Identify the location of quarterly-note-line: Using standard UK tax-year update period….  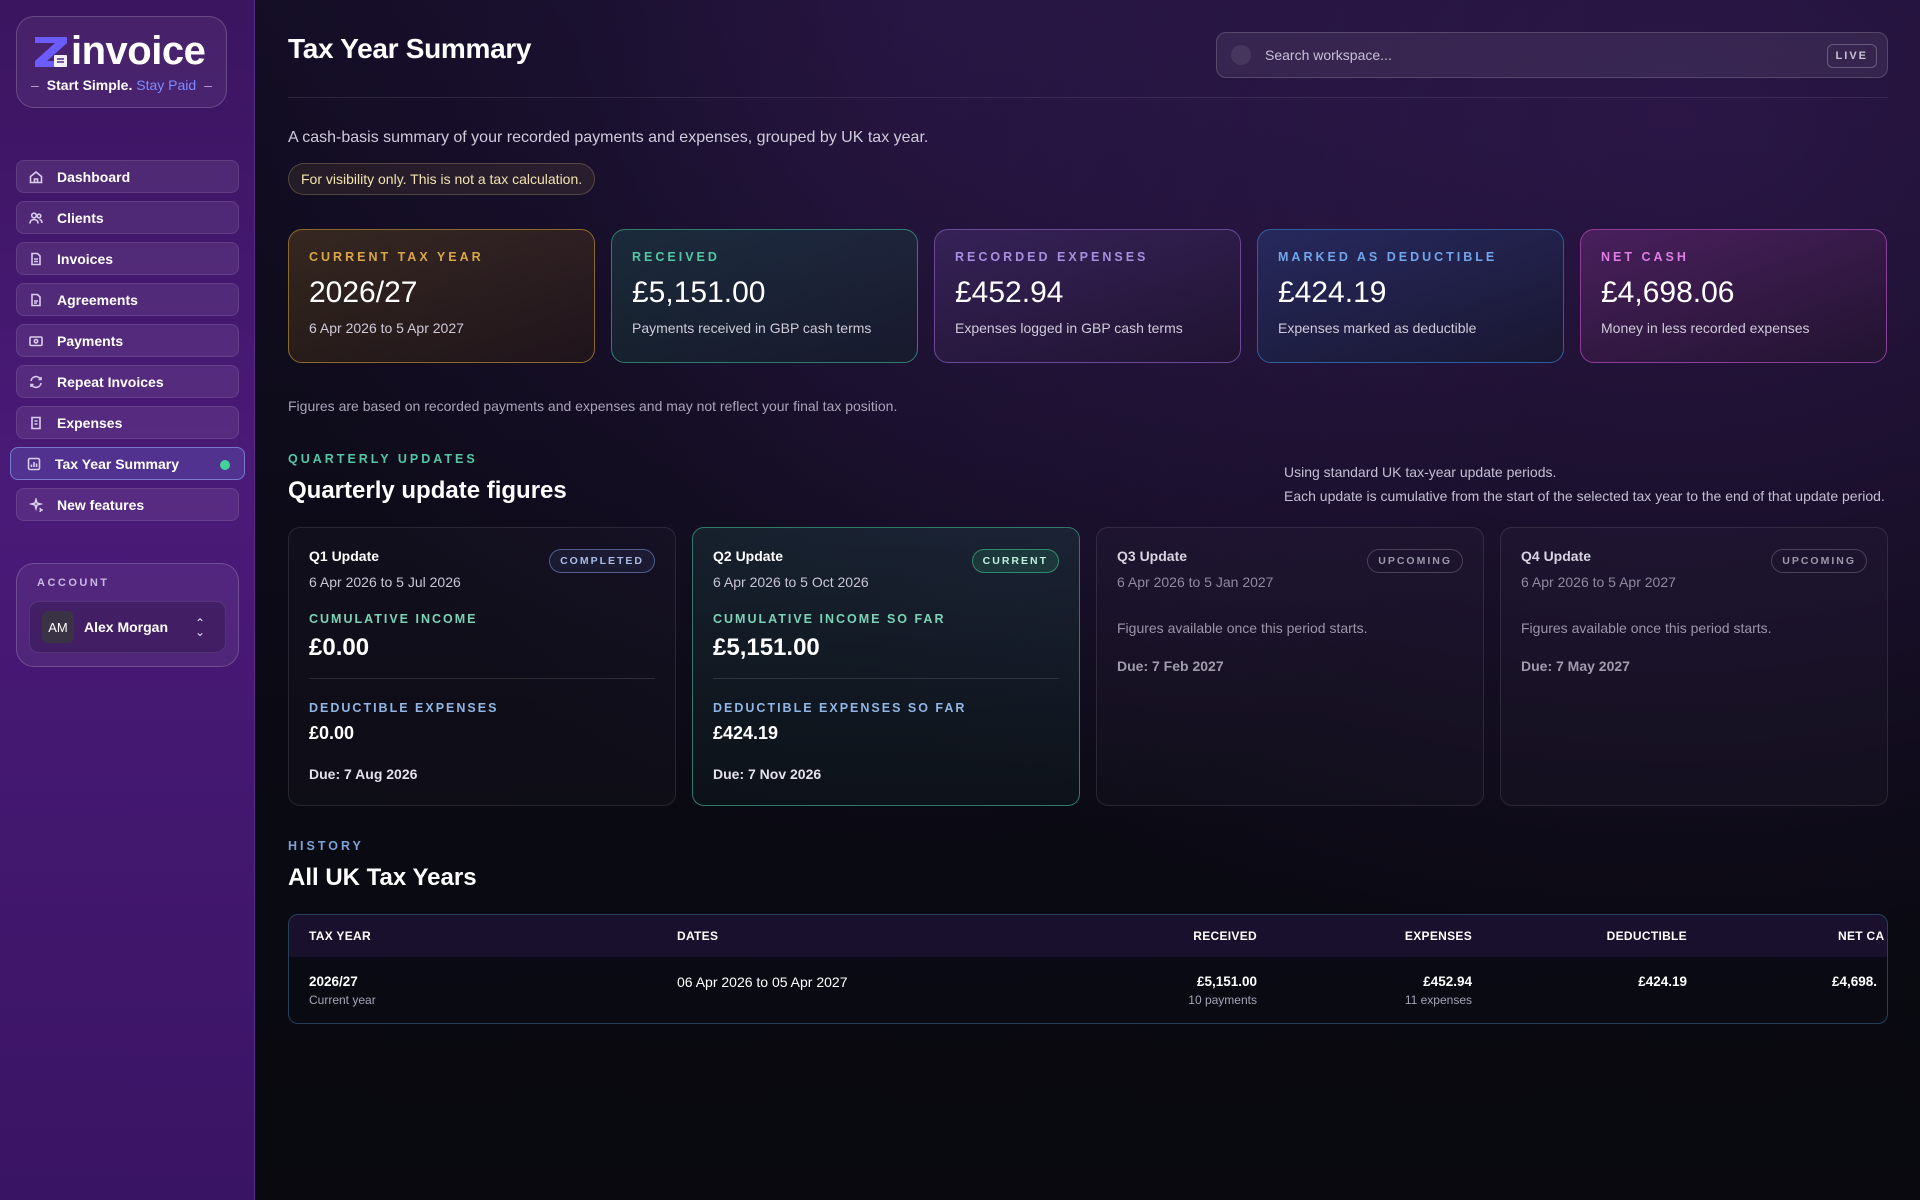
(1420, 472).